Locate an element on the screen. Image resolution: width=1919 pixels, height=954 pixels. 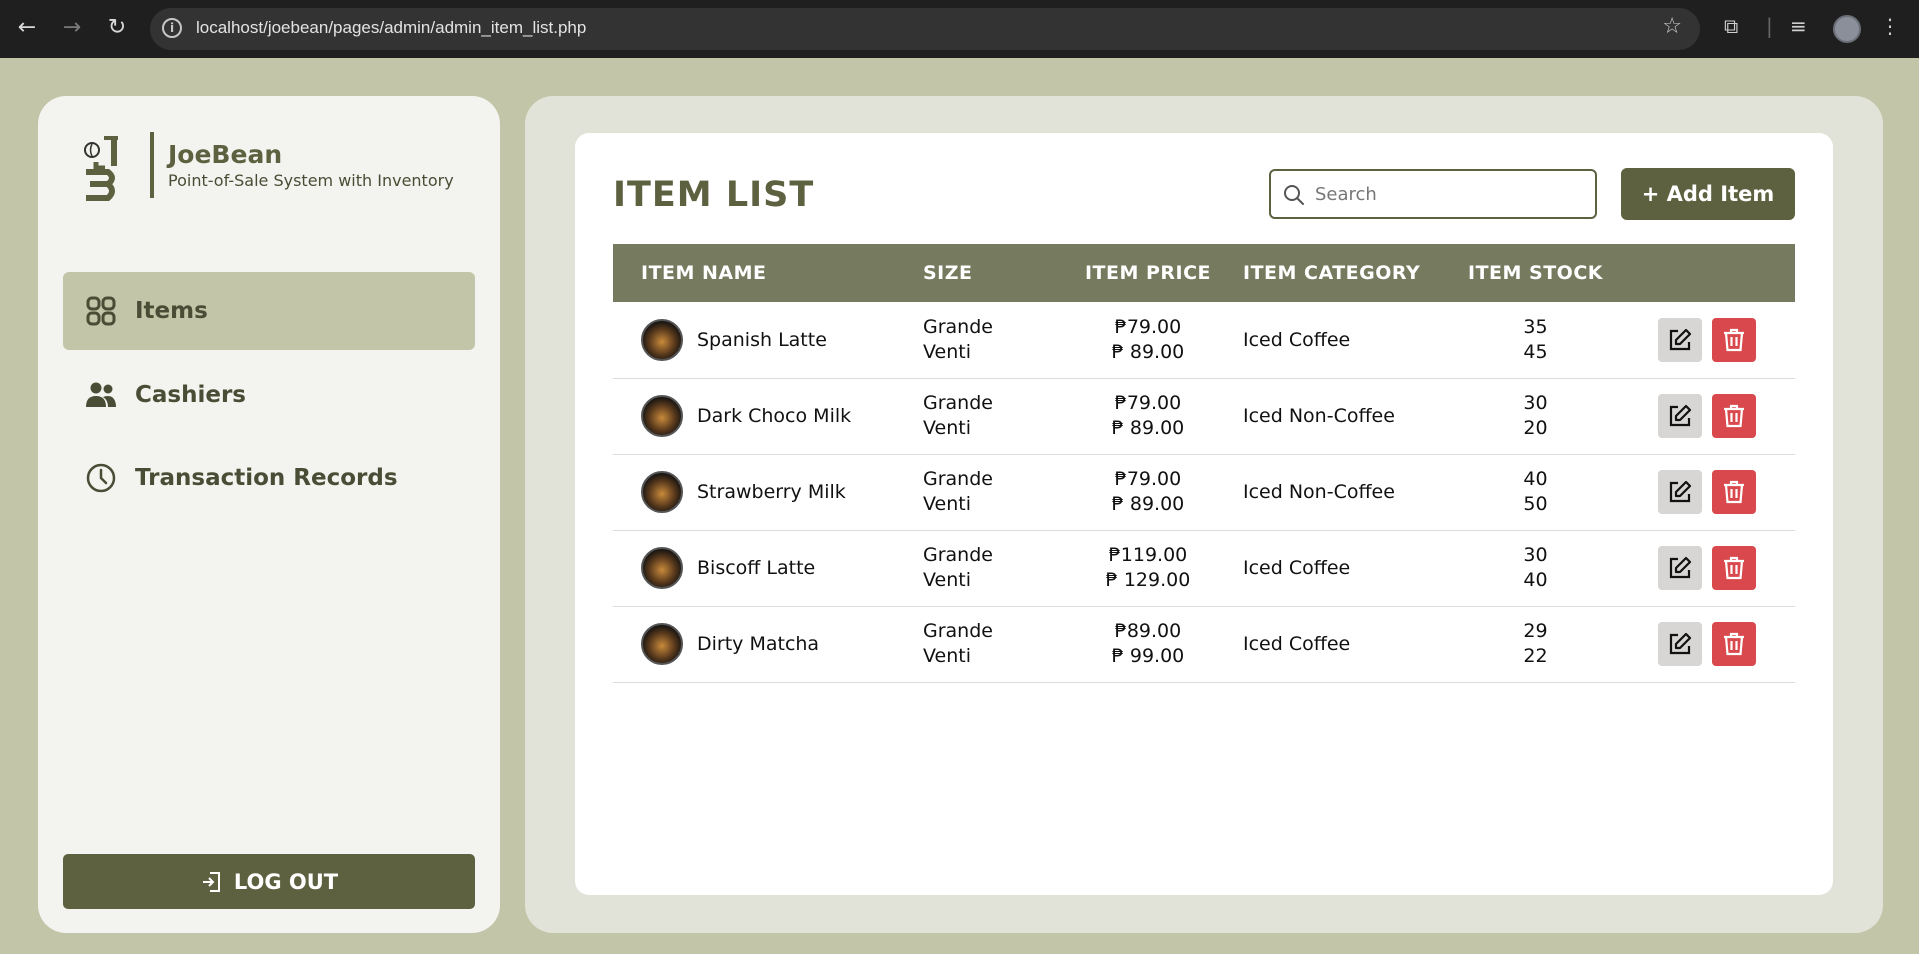
back-arrow-icon: ← is located at coordinates (27, 28).